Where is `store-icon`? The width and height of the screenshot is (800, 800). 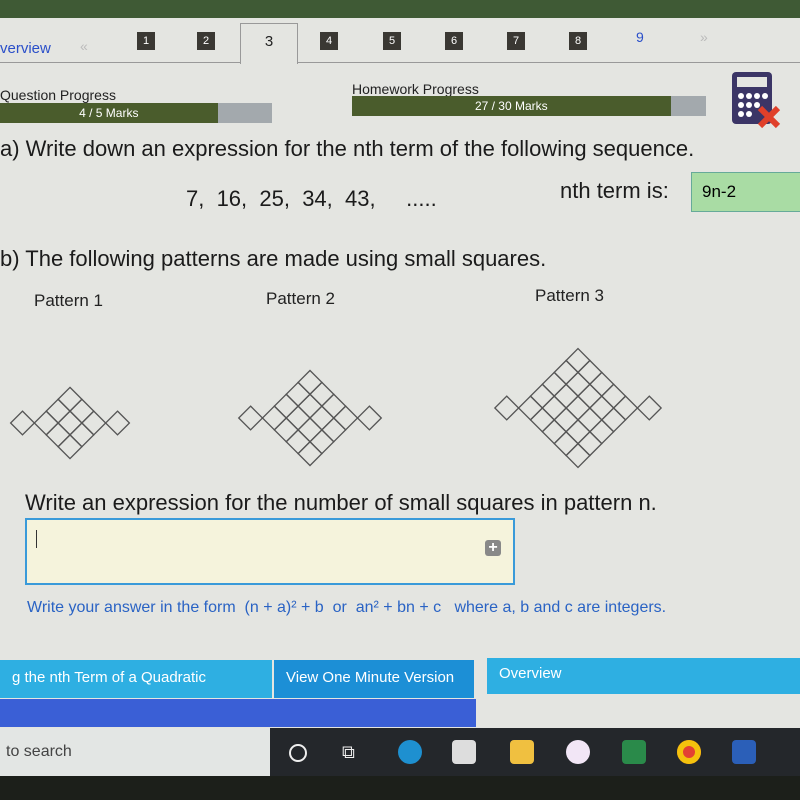
store-icon is located at coordinates (464, 752).